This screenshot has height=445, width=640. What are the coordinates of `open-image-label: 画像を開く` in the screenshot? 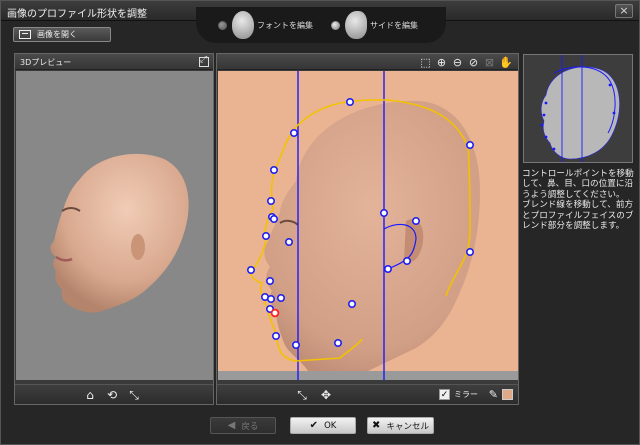 It's located at (57, 34).